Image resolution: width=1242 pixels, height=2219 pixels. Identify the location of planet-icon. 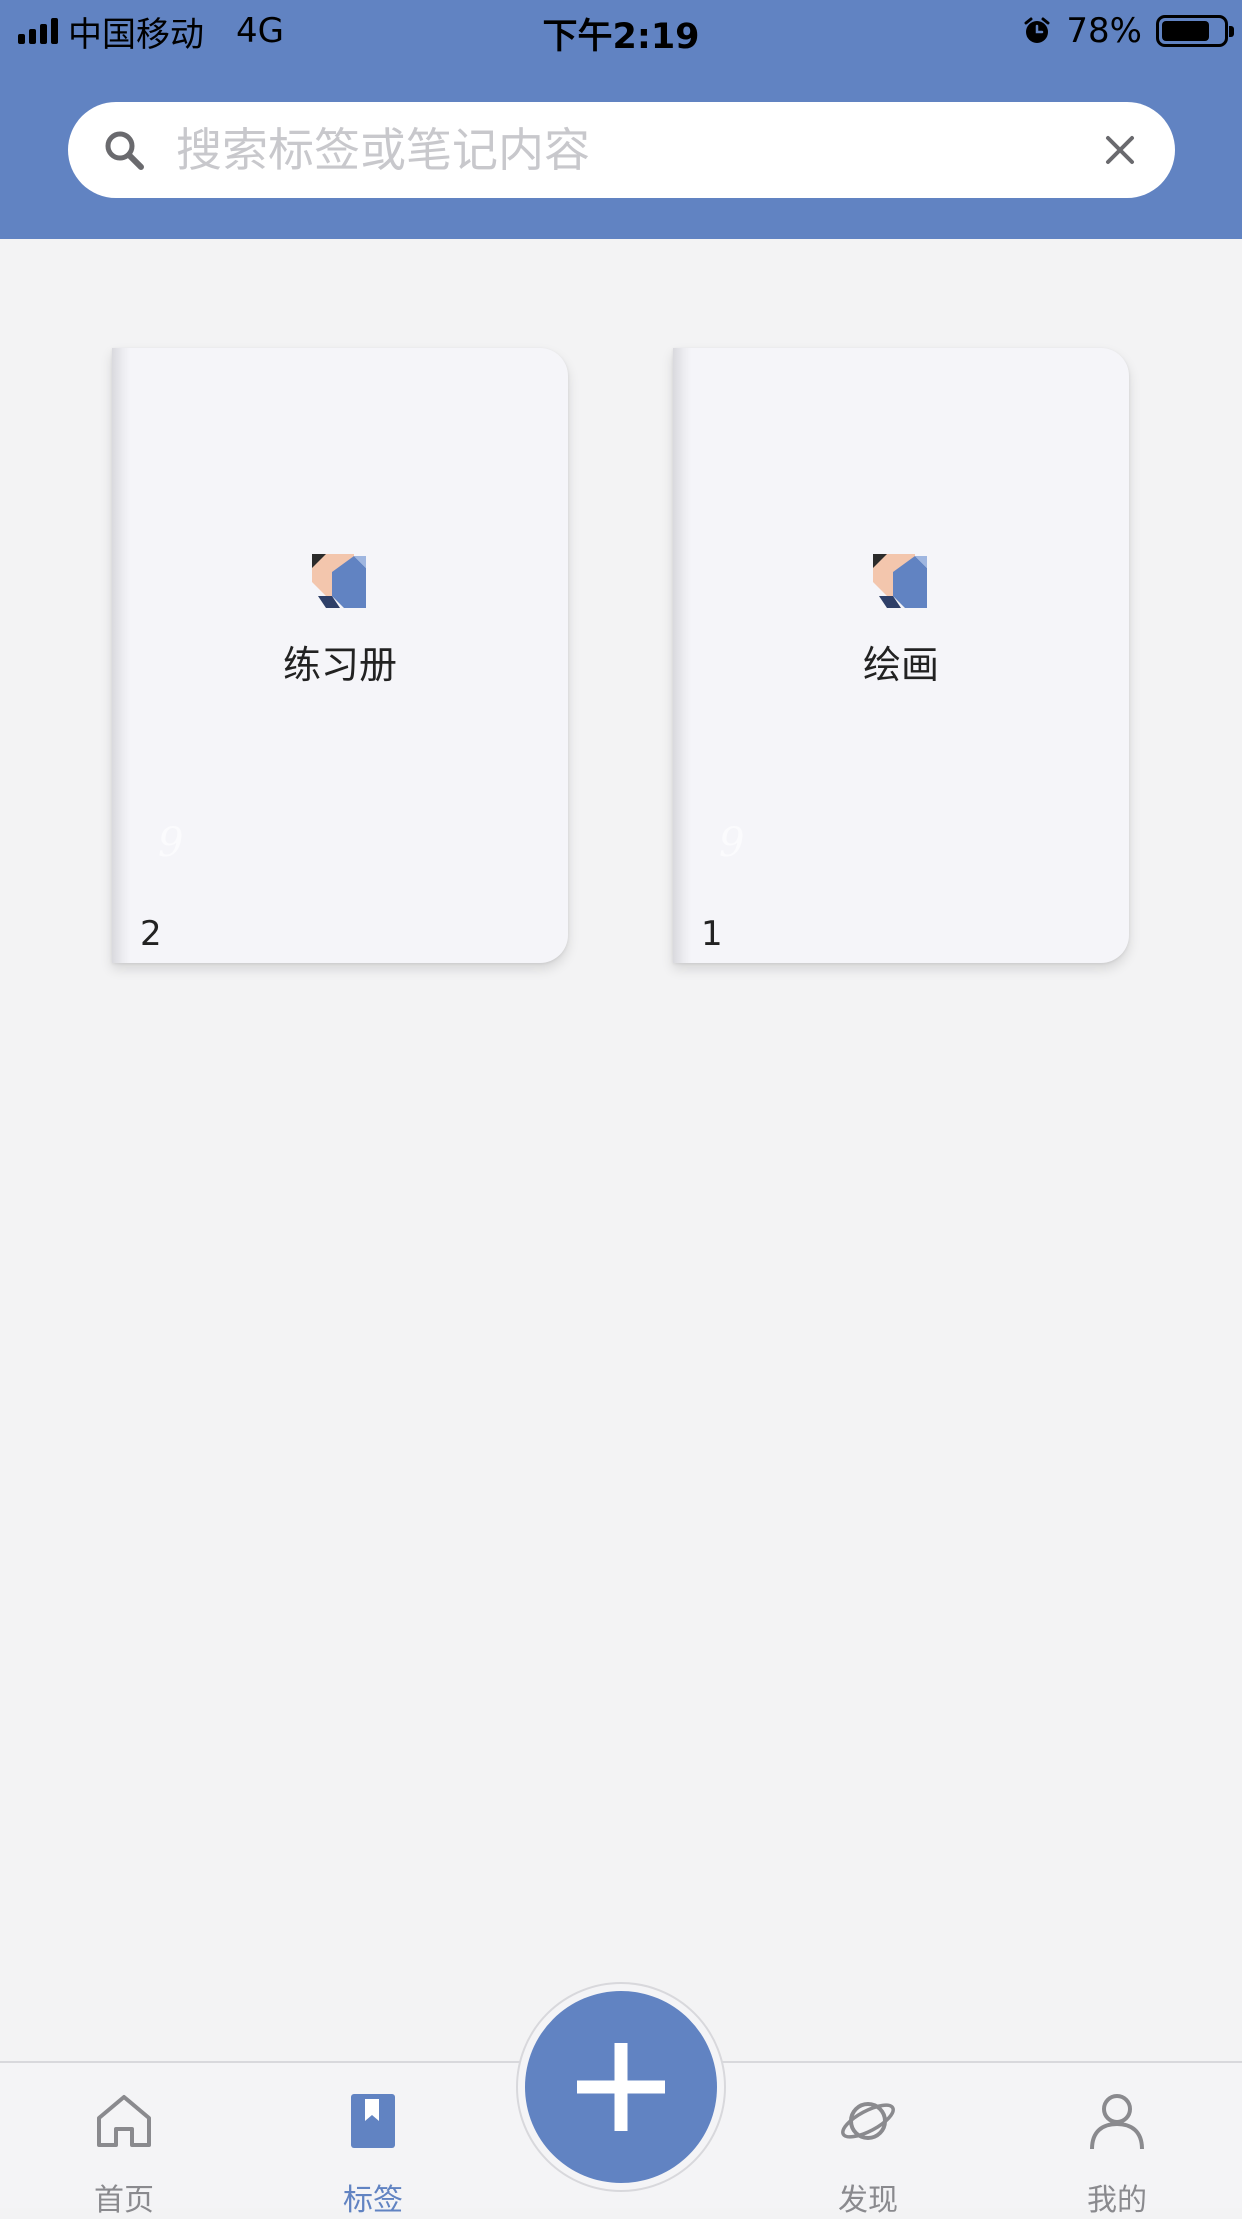
(868, 2121).